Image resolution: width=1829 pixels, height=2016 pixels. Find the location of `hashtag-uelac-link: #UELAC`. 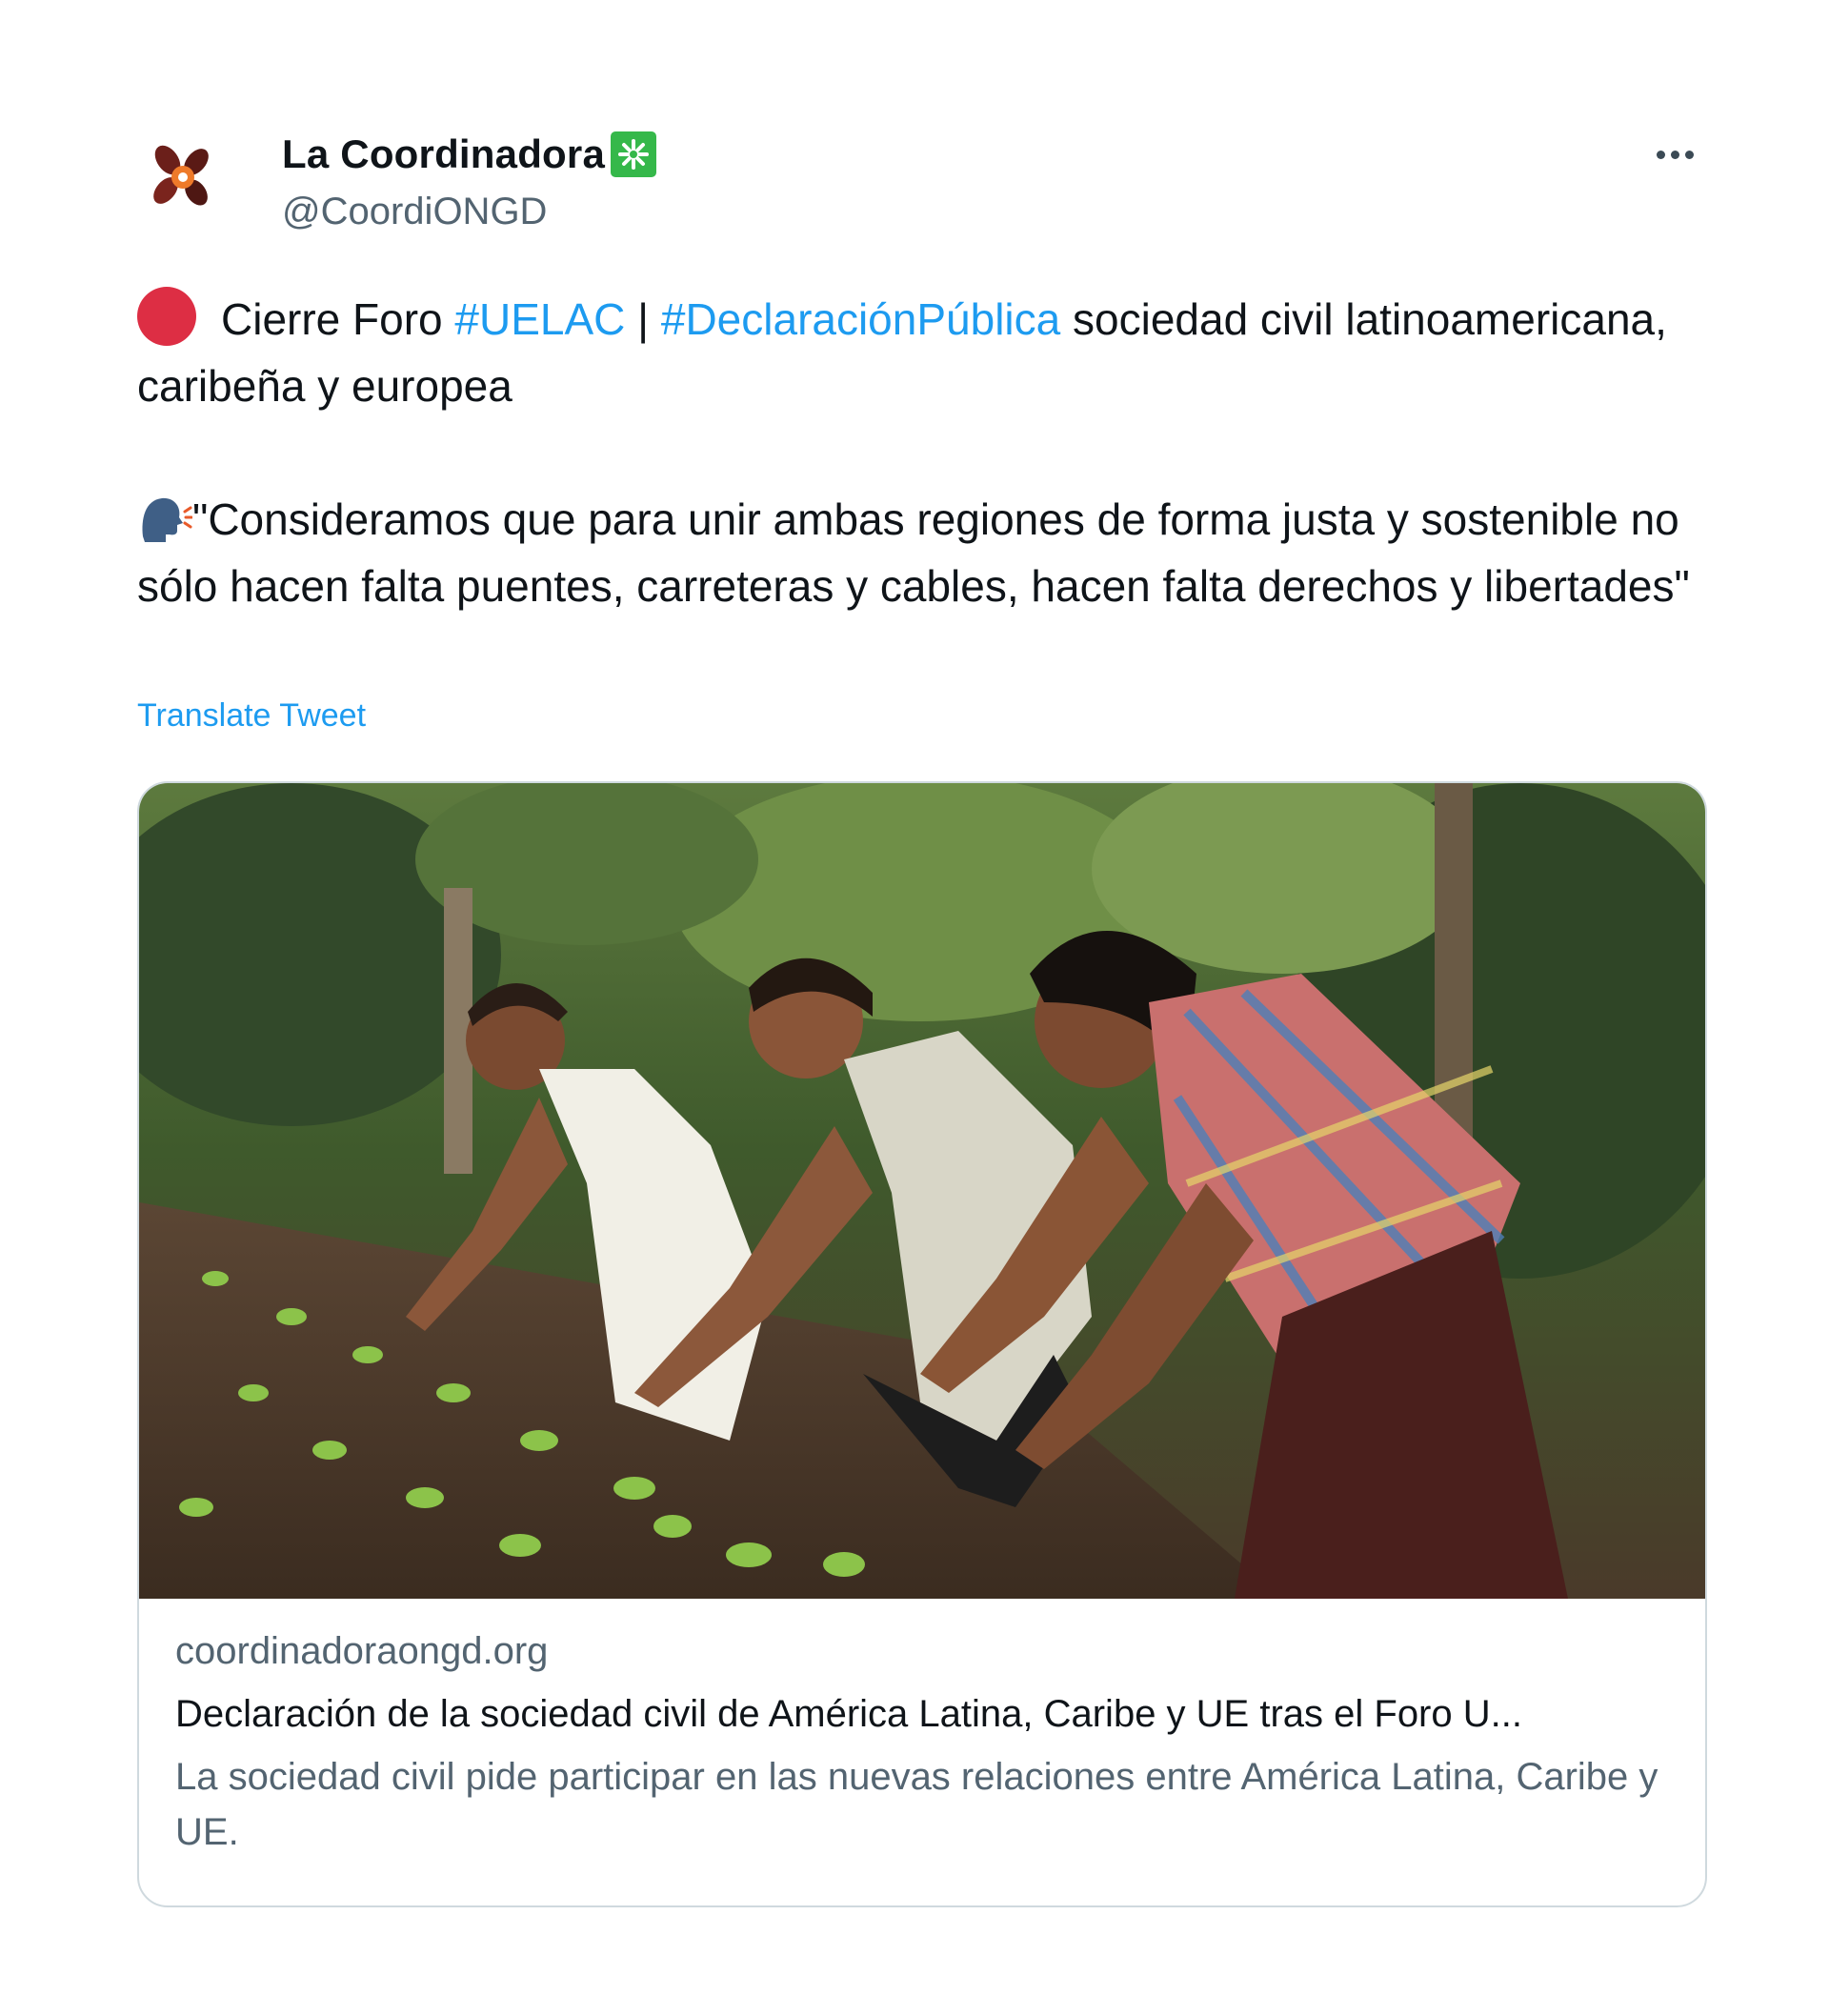

hashtag-uelac-link: #UELAC is located at coordinates (539, 319).